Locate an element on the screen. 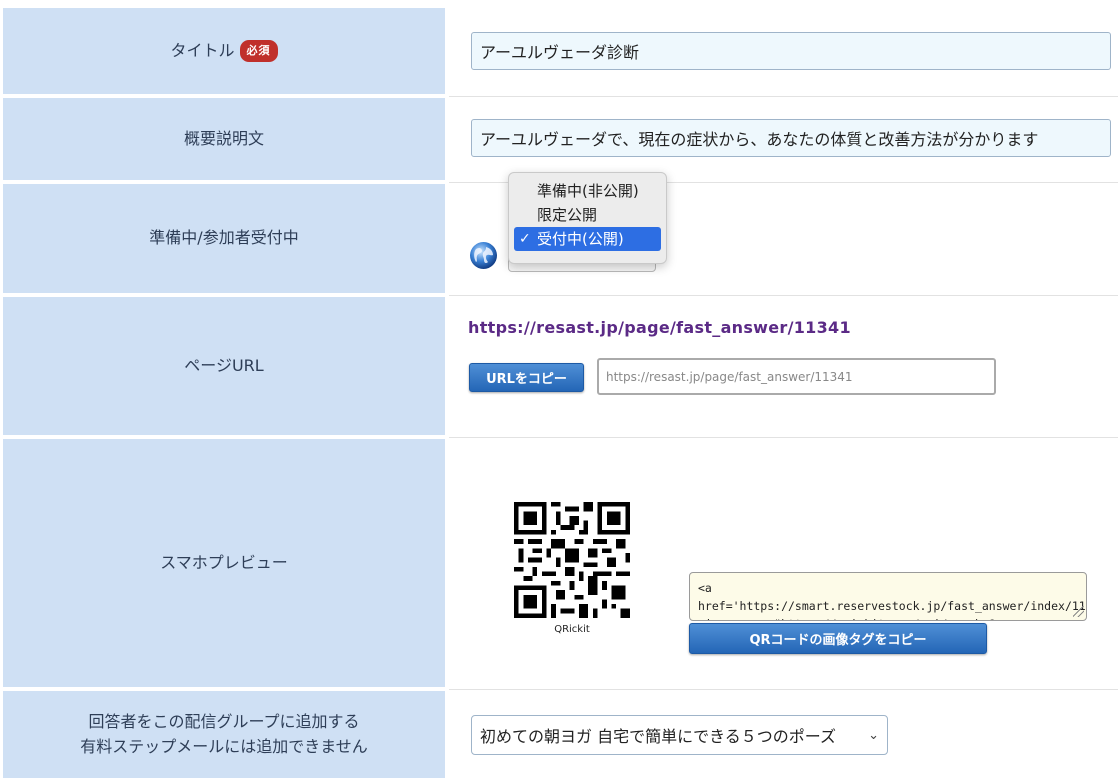  preview-label-cell: スマホプレビュー is located at coordinates (224, 563).